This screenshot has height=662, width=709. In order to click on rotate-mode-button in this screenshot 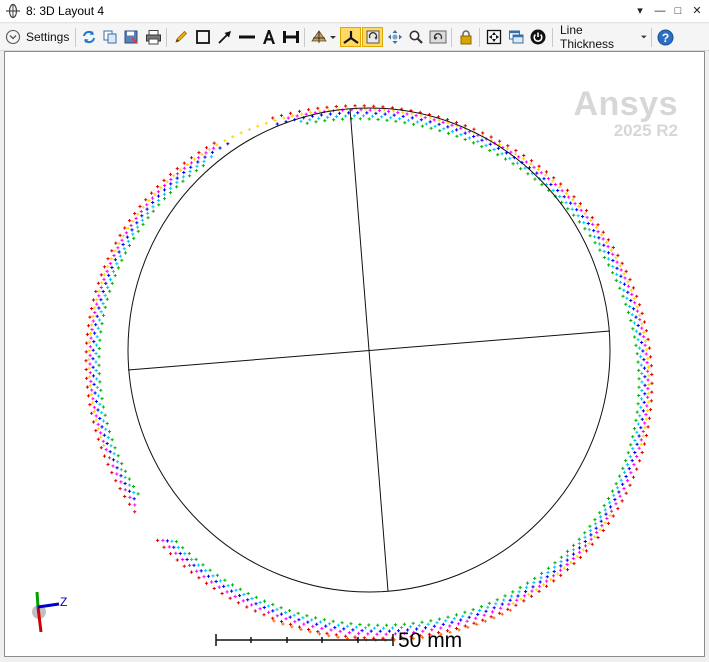, I will do `click(372, 37)`.